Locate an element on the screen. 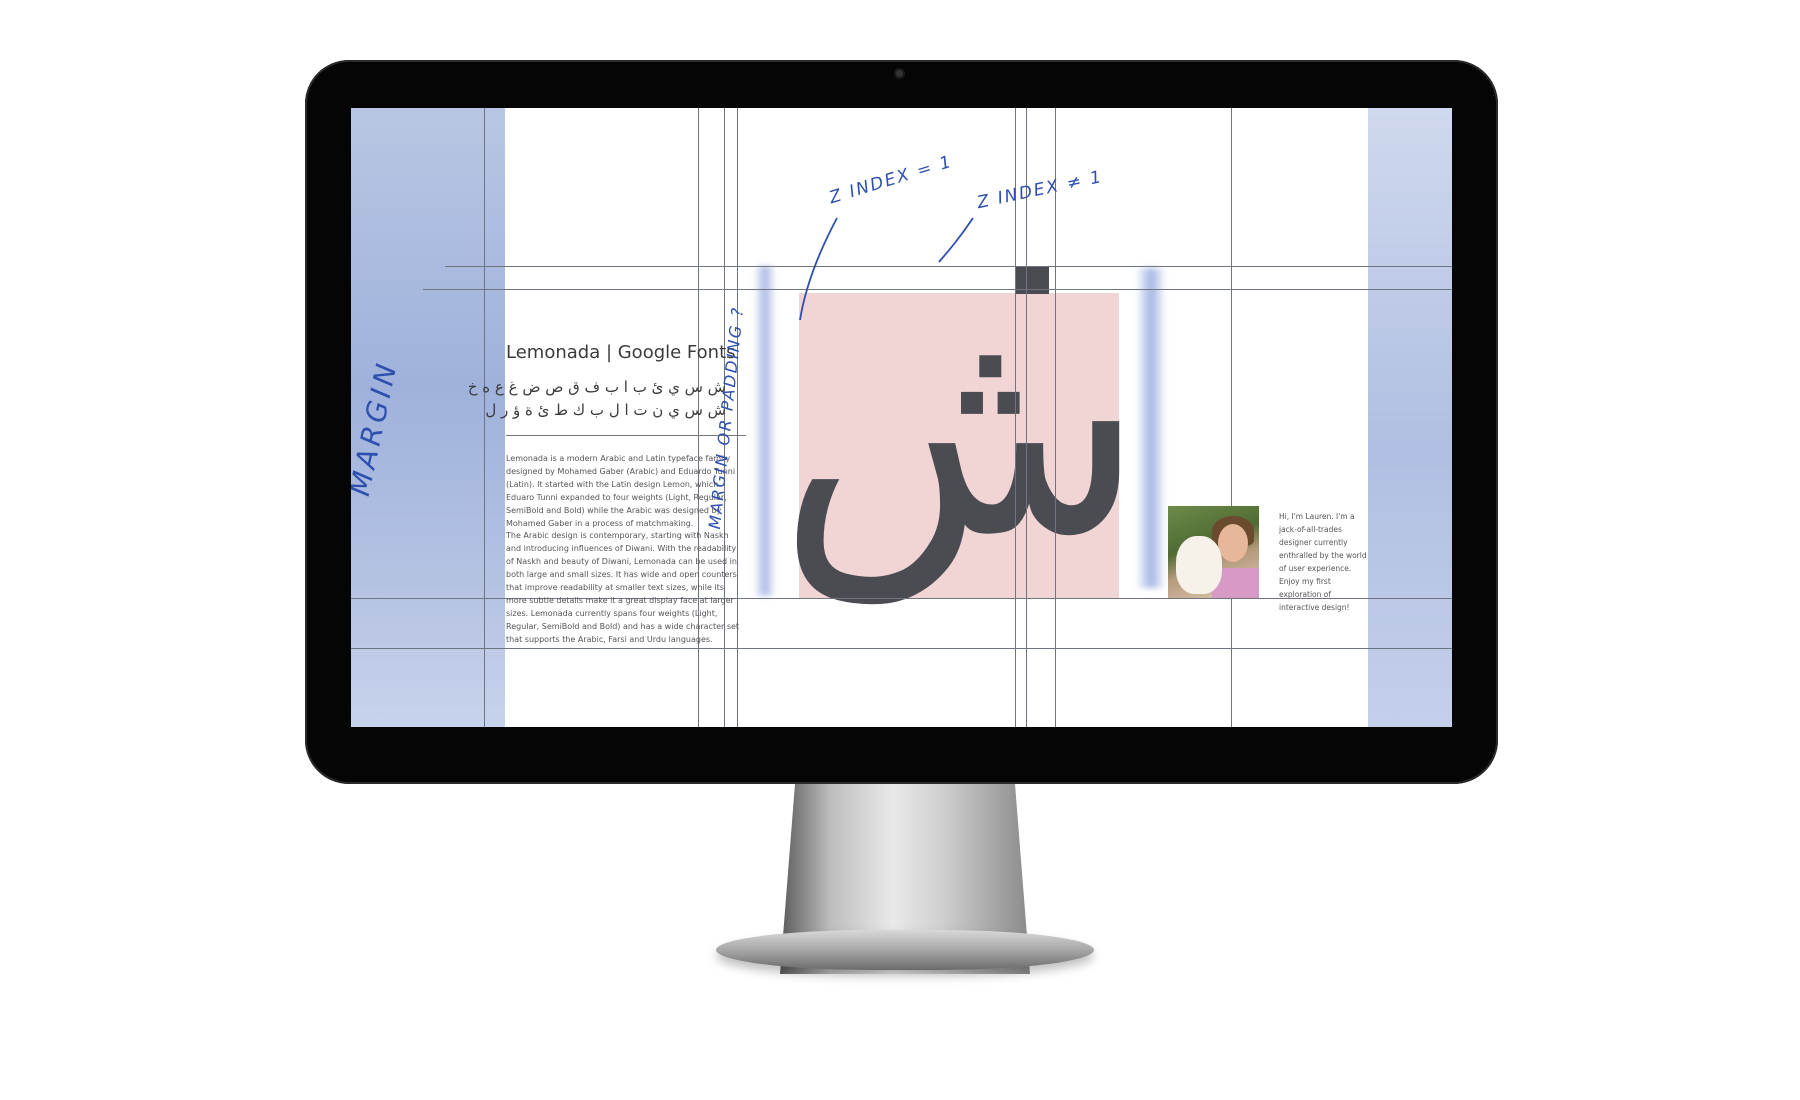 This screenshot has width=1800, height=1100. monitor-stand-base is located at coordinates (905, 950).